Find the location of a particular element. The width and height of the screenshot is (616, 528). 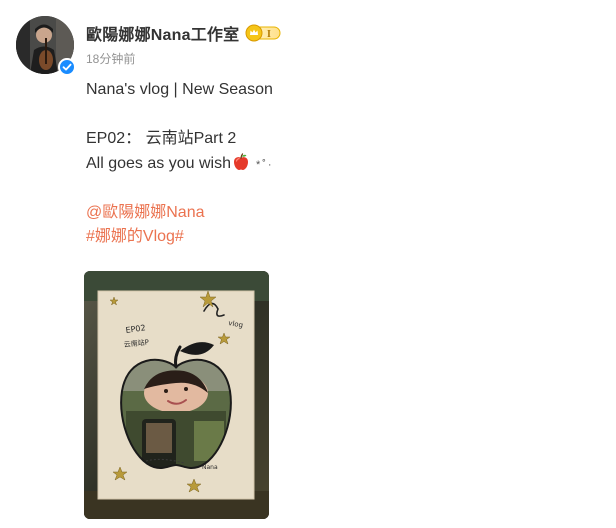

avatar is located at coordinates (46, 46).